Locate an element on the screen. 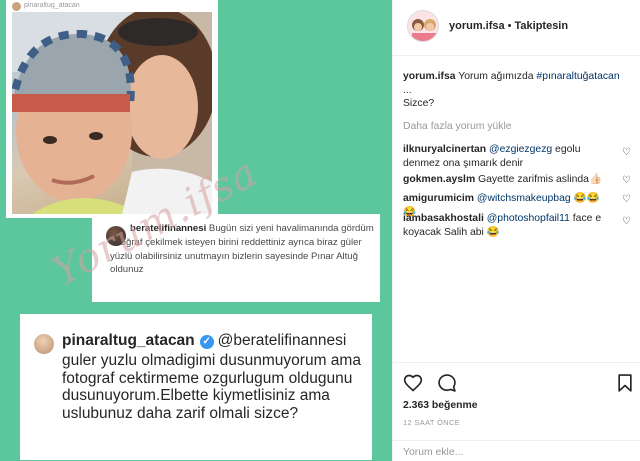  beratelifinannesi-username: beratelifinannesi is located at coordinates (168, 228).